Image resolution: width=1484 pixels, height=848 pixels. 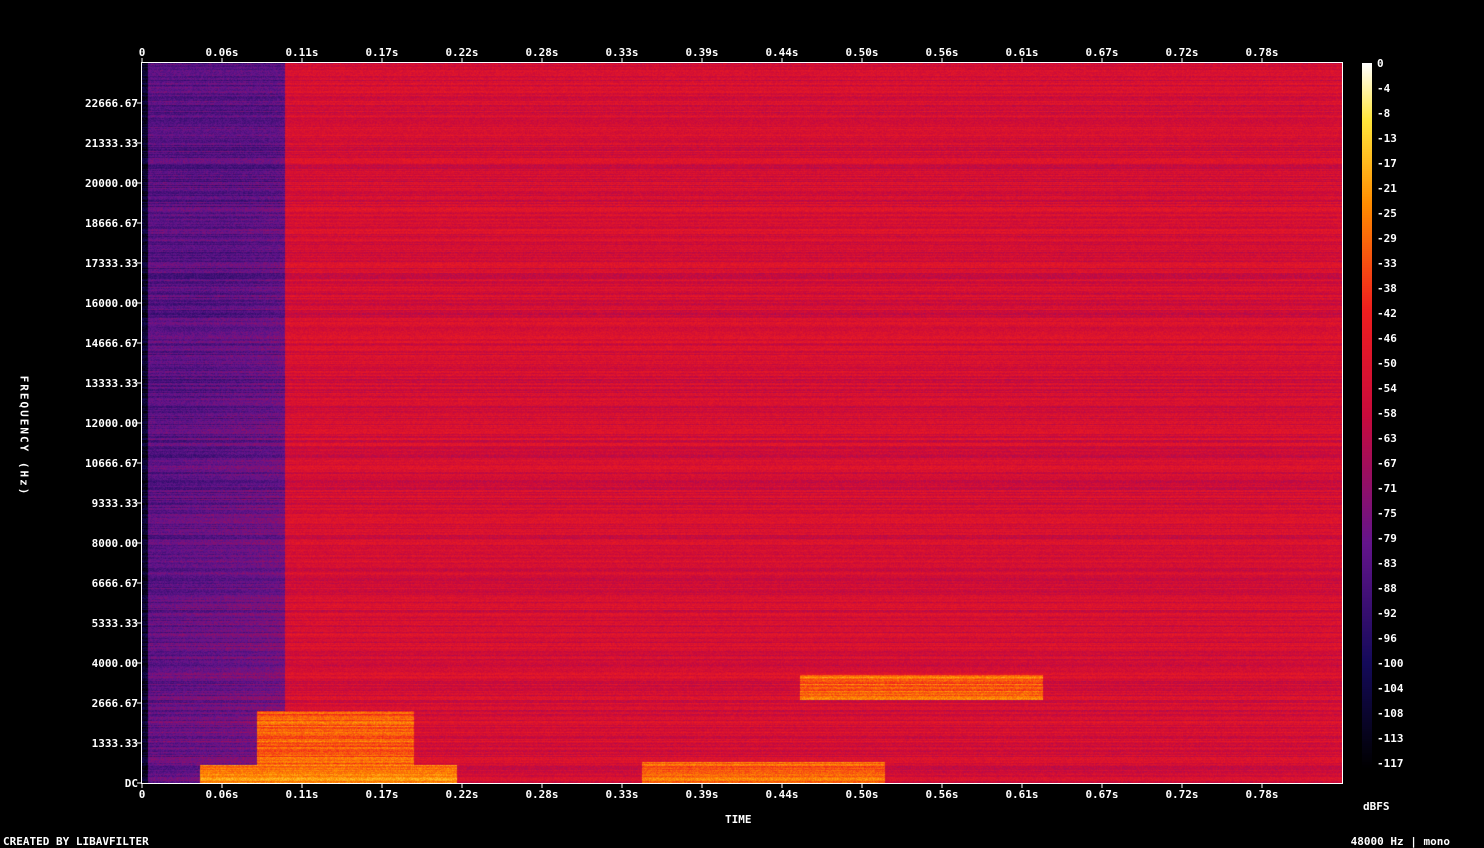 What do you see at coordinates (76, 841) in the screenshot?
I see `footer-credit: CREATED BY LIBAVFILTER` at bounding box center [76, 841].